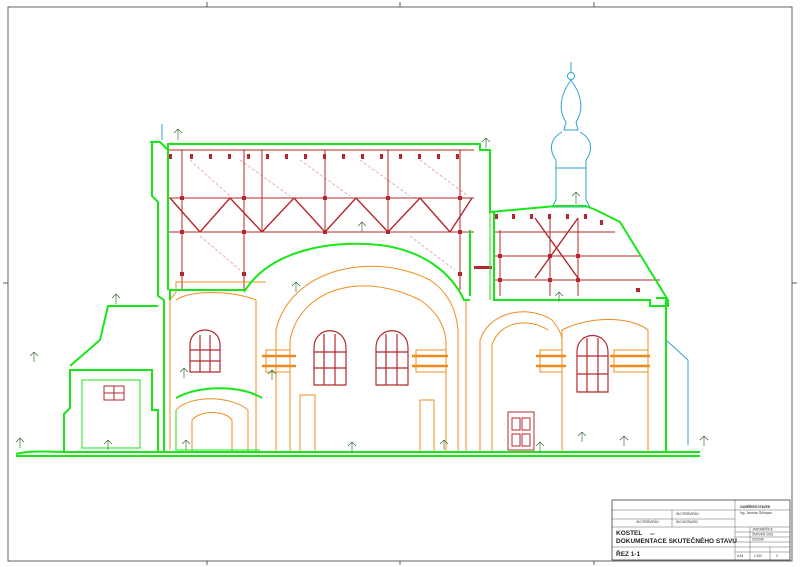  Describe the element at coordinates (687, 522) in the screenshot. I see `checked-by: ING.MORAVEC` at that location.